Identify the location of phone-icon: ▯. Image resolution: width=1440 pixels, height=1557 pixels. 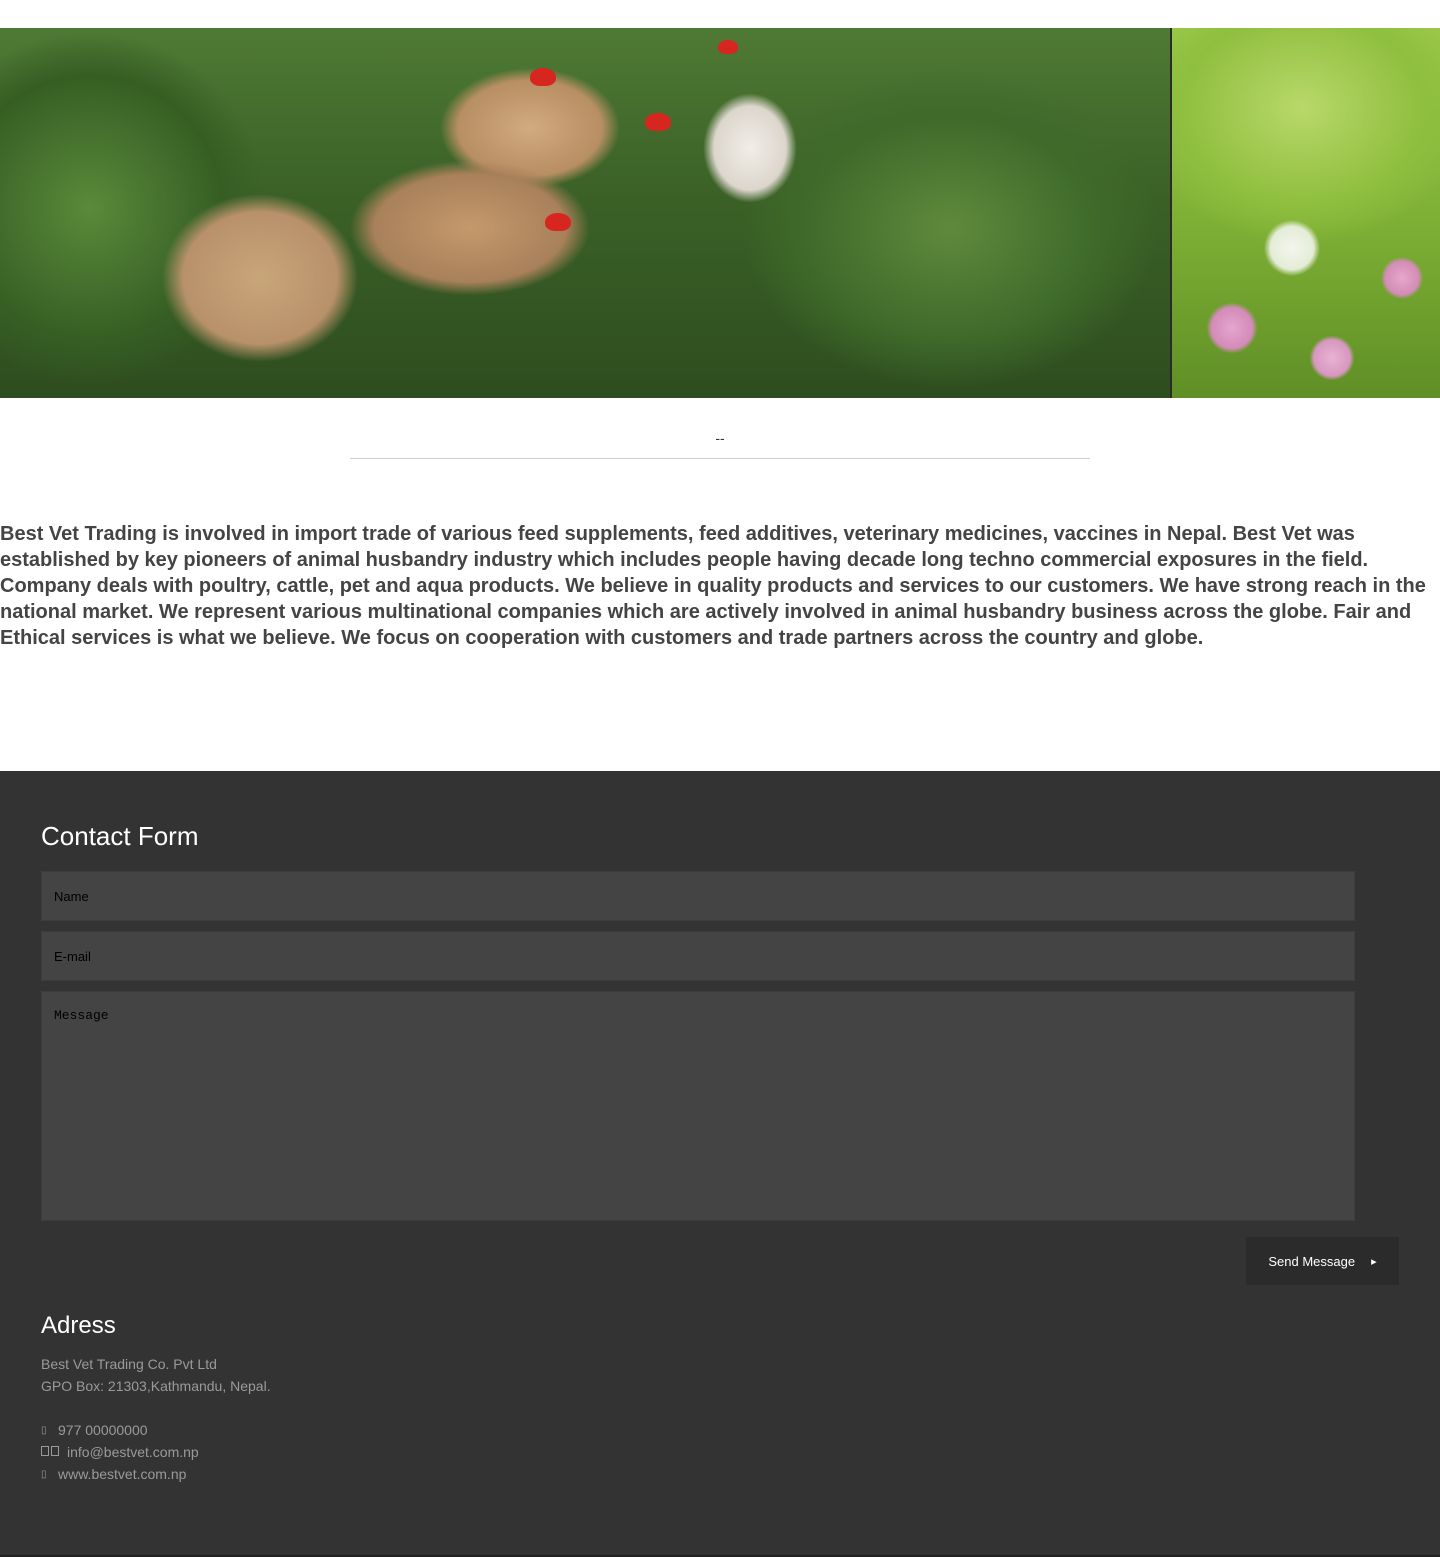
(44, 1430).